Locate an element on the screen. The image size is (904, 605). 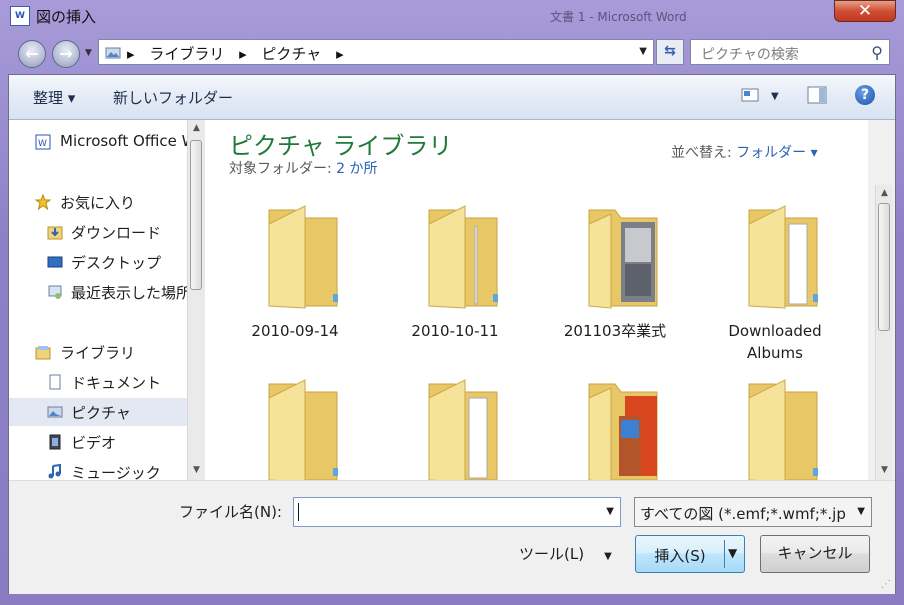
star-icon is located at coordinates (43, 202).